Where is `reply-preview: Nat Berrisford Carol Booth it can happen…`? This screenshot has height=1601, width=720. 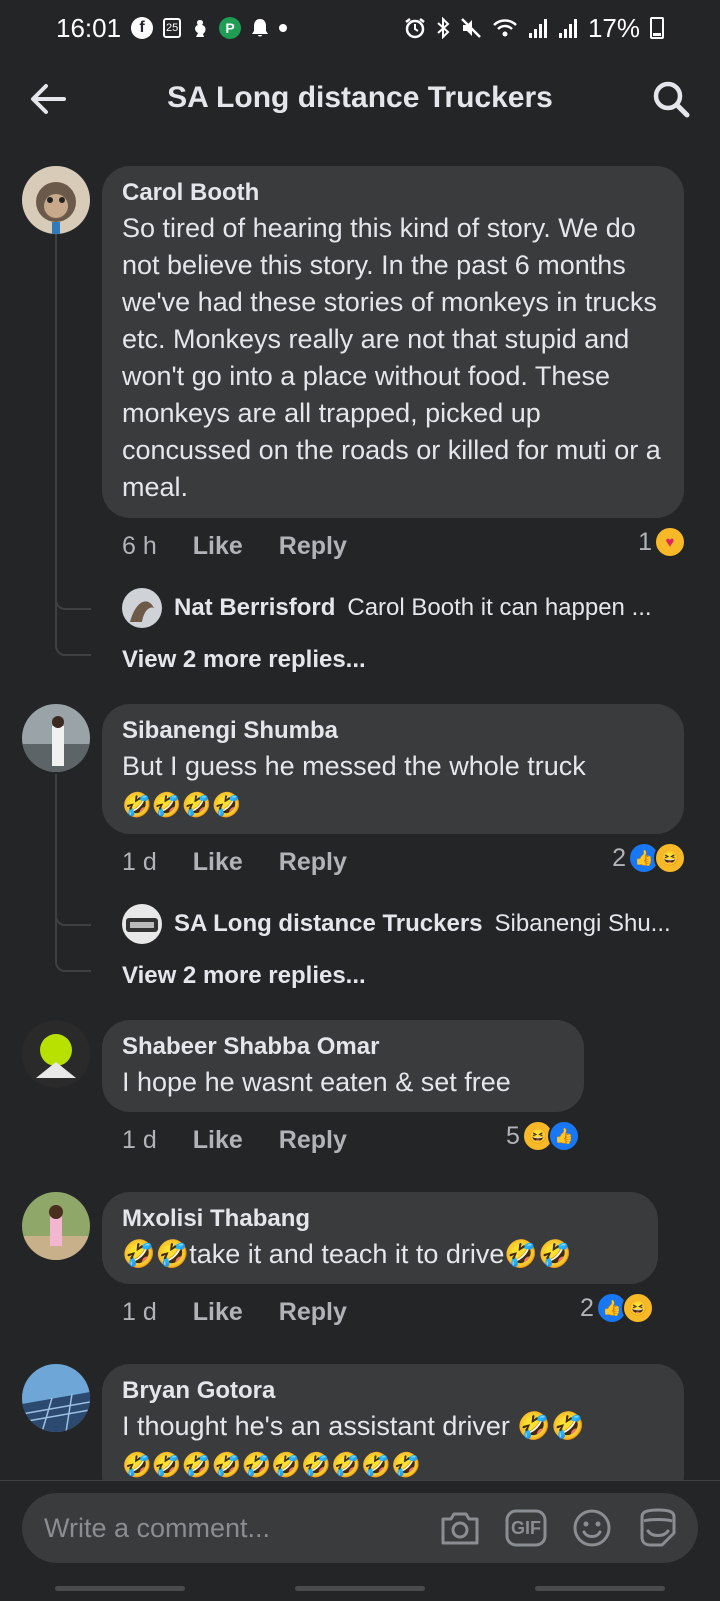
reply-preview: Nat Berrisford Carol Booth it can happen… is located at coordinates (407, 608).